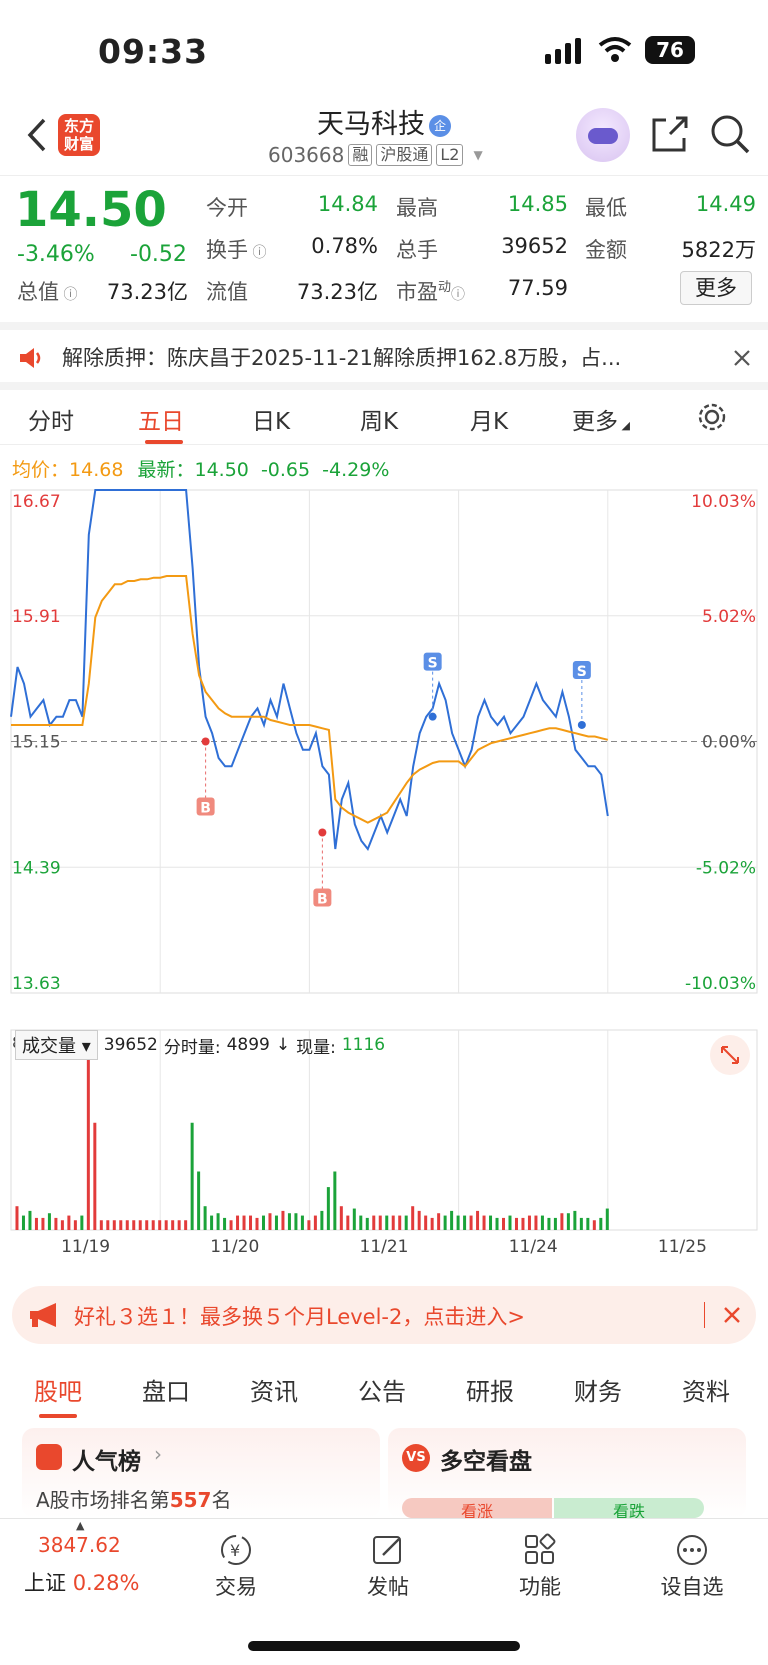 This screenshot has width=768, height=1665. What do you see at coordinates (36, 502) in the screenshot?
I see `y-tick-label: 16.67` at bounding box center [36, 502].